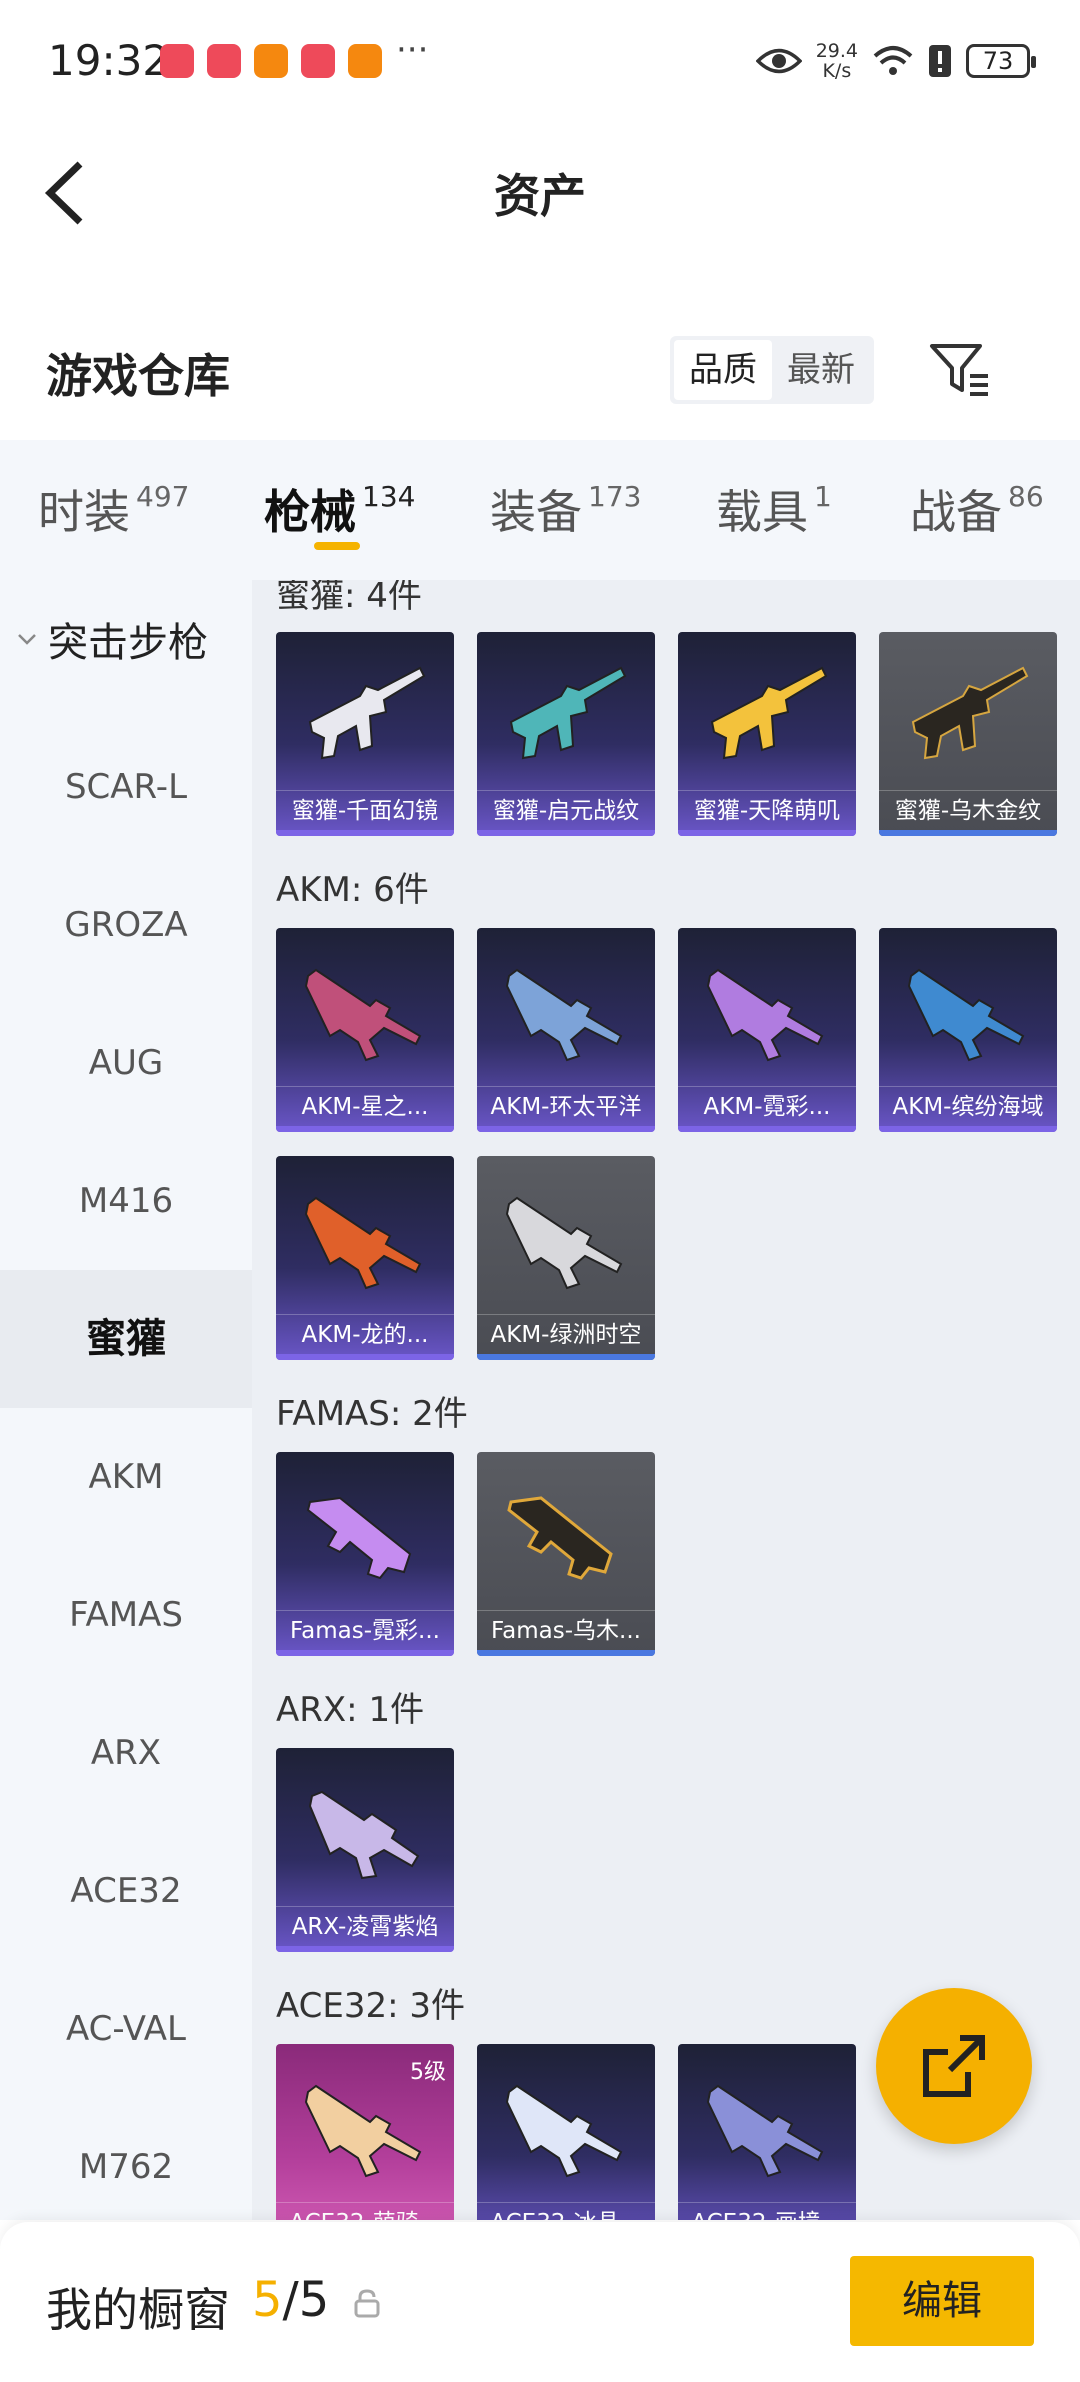 This screenshot has width=1080, height=2382. Describe the element at coordinates (337, 546) in the screenshot. I see `active-tab-indicator` at that location.